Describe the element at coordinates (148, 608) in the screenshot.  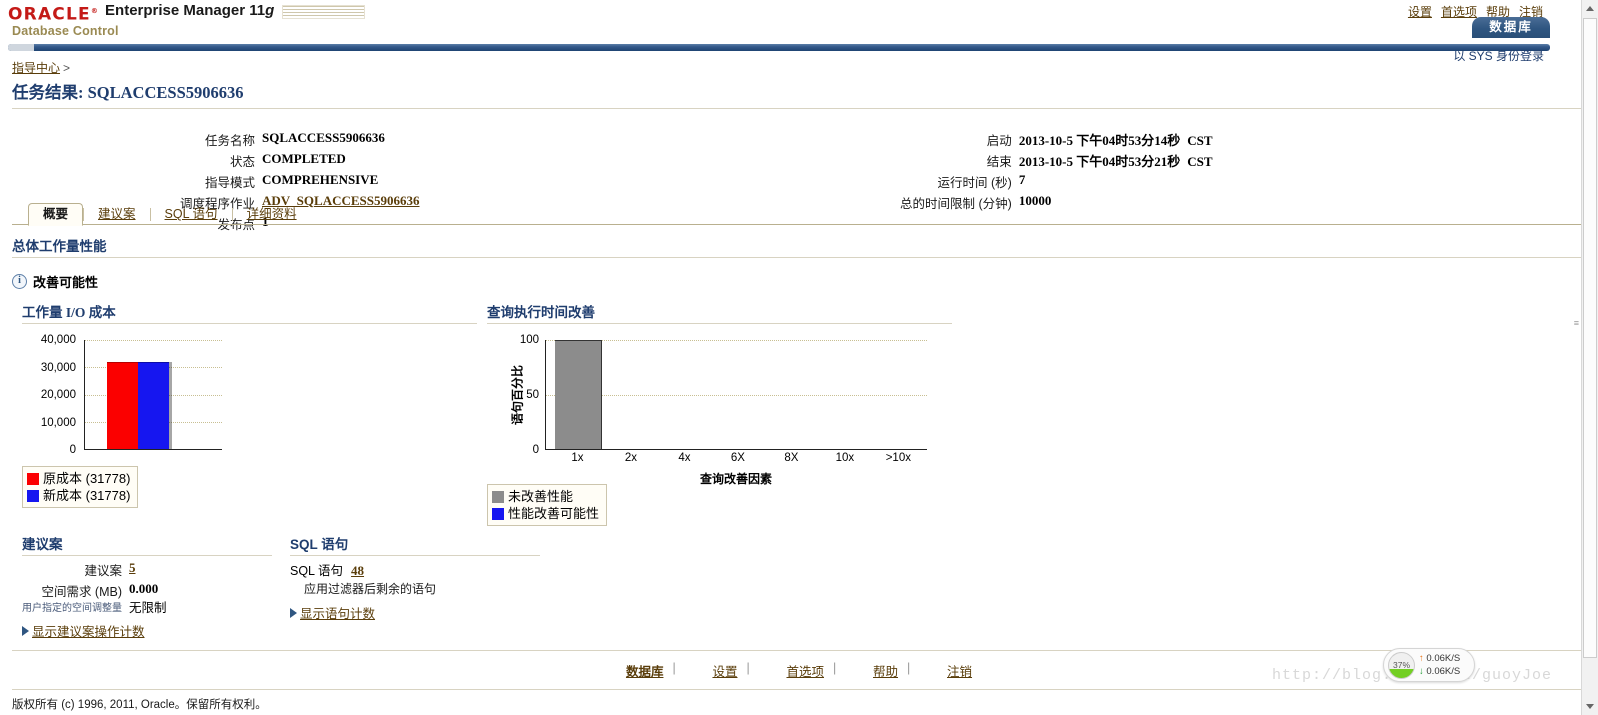
I see `rec-value-user-space-adjust: 无限制` at that location.